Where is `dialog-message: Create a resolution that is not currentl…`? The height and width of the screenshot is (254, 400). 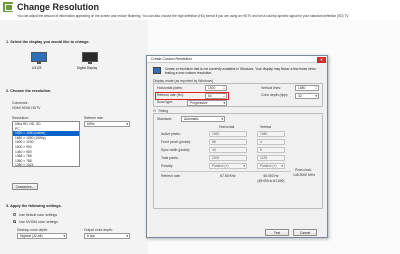
dialog-message: Create a resolution that is not currentl… is located at coordinates (240, 71).